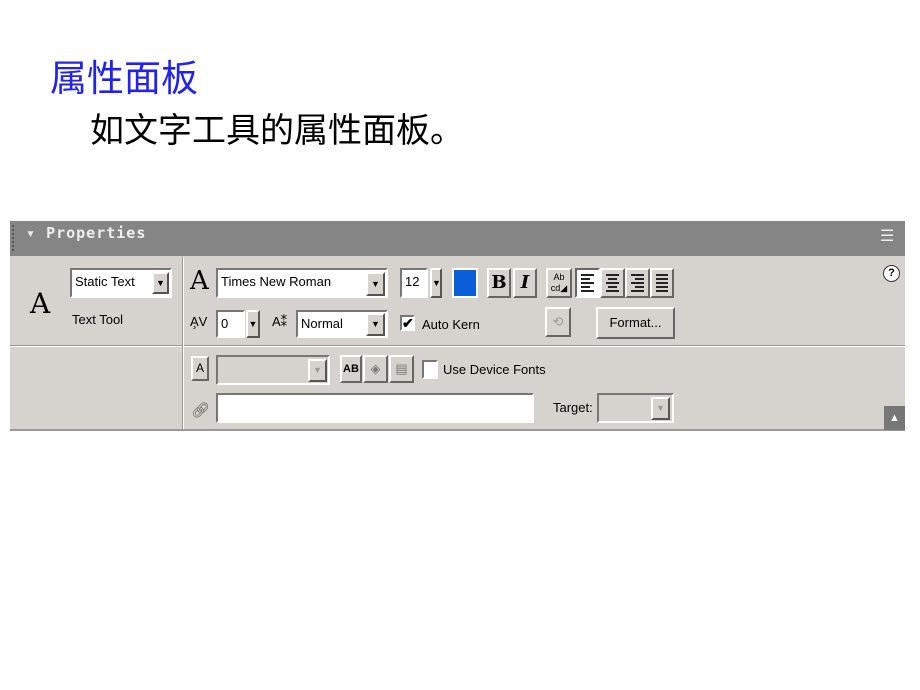 The width and height of the screenshot is (920, 690). I want to click on italic-button: I, so click(525, 283).